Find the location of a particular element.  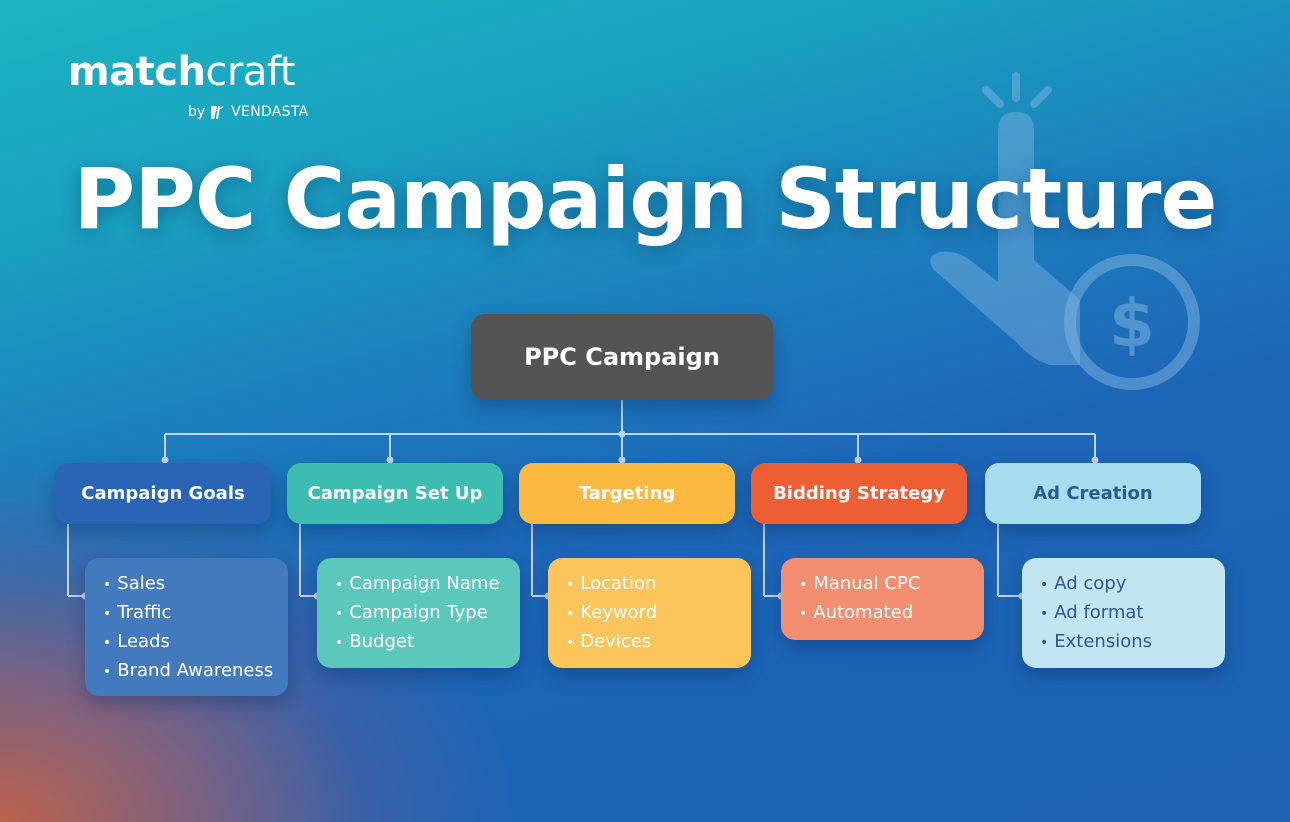

category-label: Ad Creation is located at coordinates (1093, 493).